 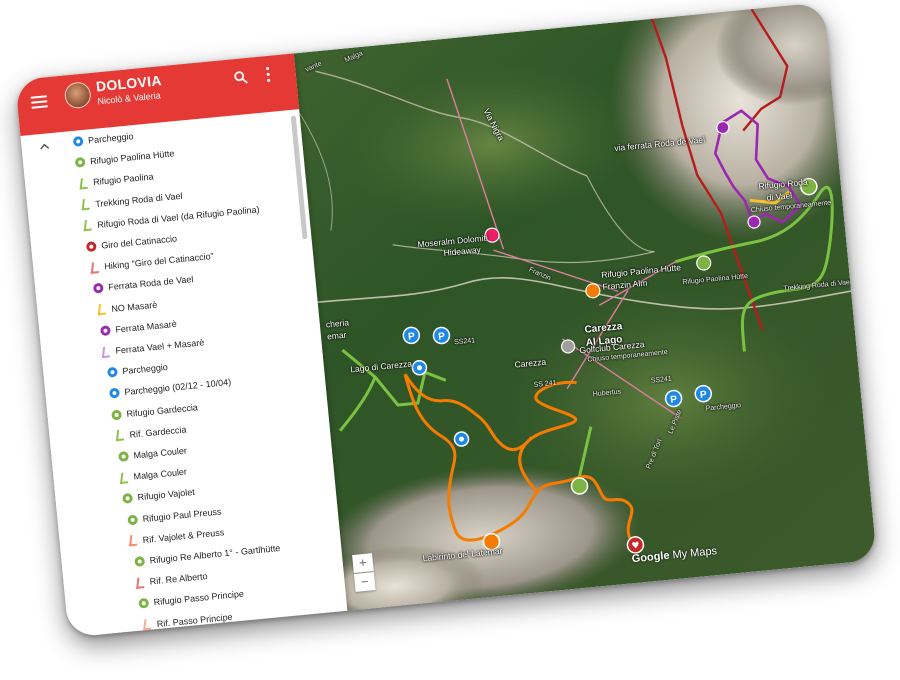 What do you see at coordinates (138, 199) in the screenshot?
I see `layer-item-label: Trekking Roda di Vael` at bounding box center [138, 199].